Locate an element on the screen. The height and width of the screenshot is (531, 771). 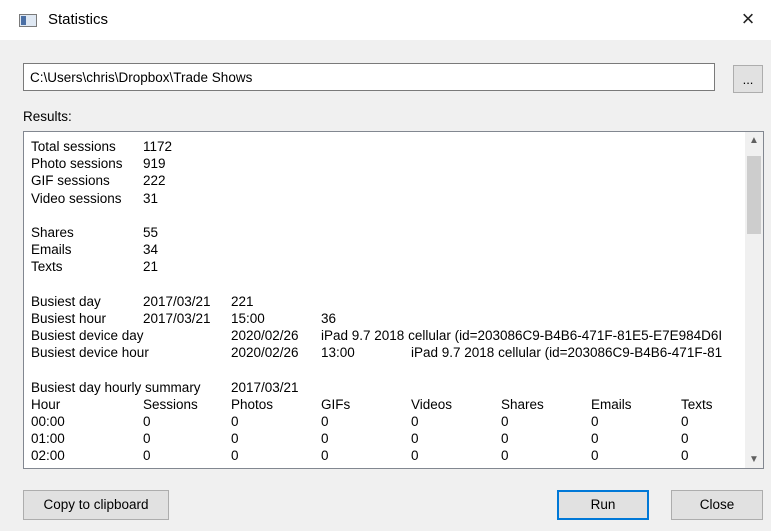
stat-time: 15:00 is located at coordinates (248, 318).